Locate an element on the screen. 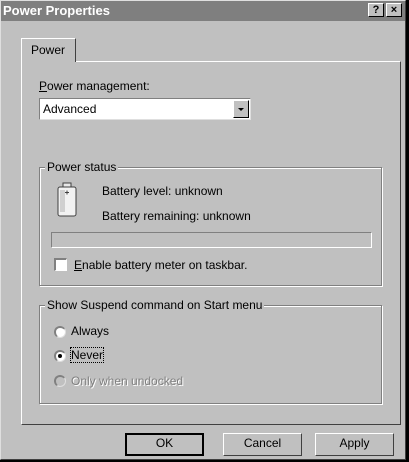 Image resolution: width=409 pixels, height=462 pixels. ok-button: OK is located at coordinates (164, 444).